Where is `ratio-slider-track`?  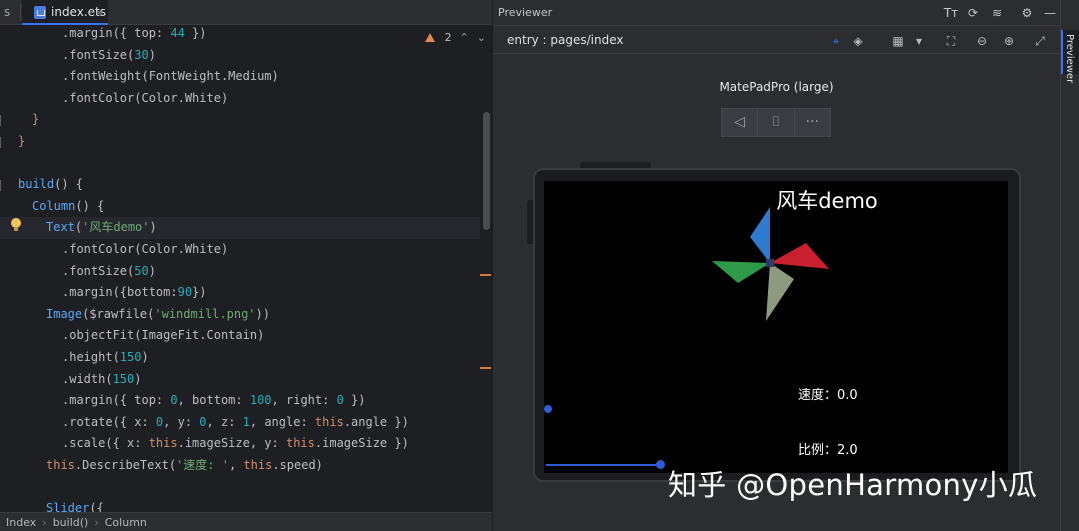
ratio-slider-track is located at coordinates (603, 465).